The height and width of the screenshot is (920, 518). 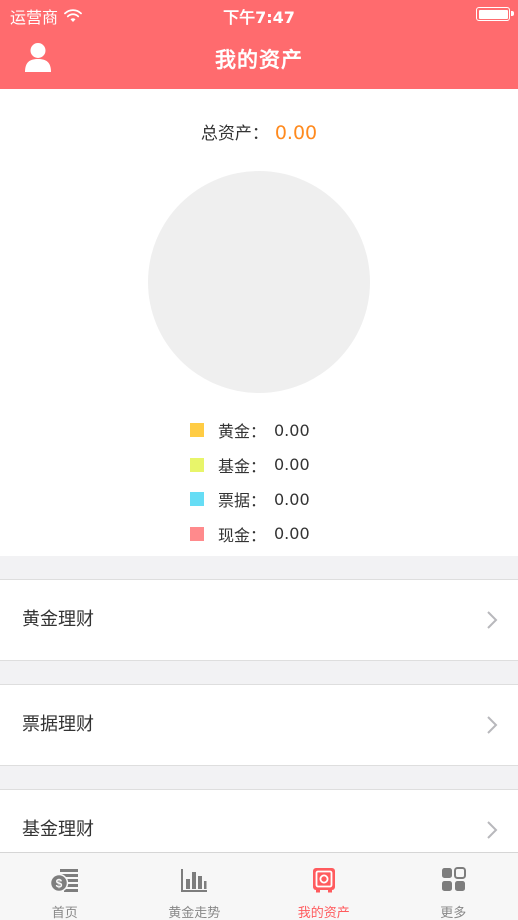 What do you see at coordinates (194, 913) in the screenshot?
I see `tab-label: 黄金走势` at bounding box center [194, 913].